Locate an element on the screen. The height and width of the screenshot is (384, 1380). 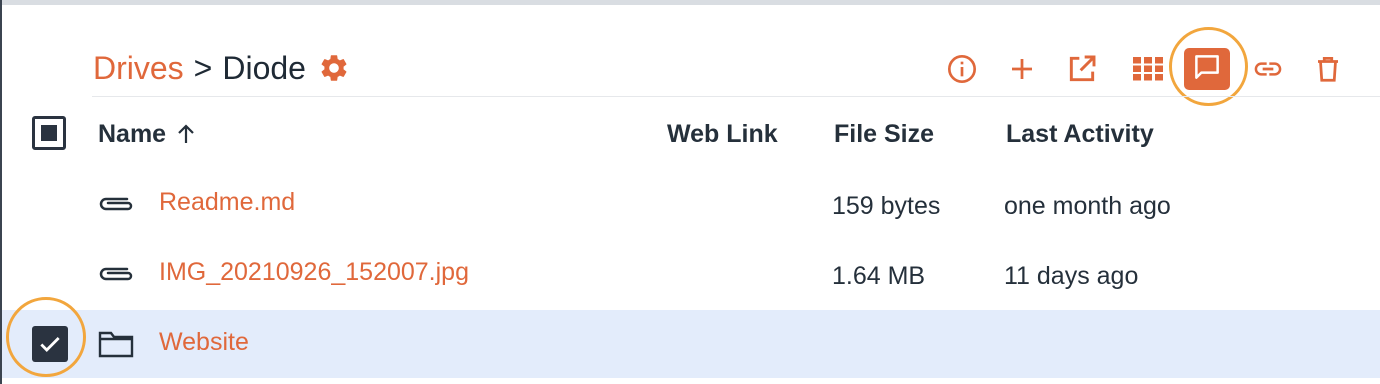
file-size: 1.64 MB is located at coordinates (879, 276).